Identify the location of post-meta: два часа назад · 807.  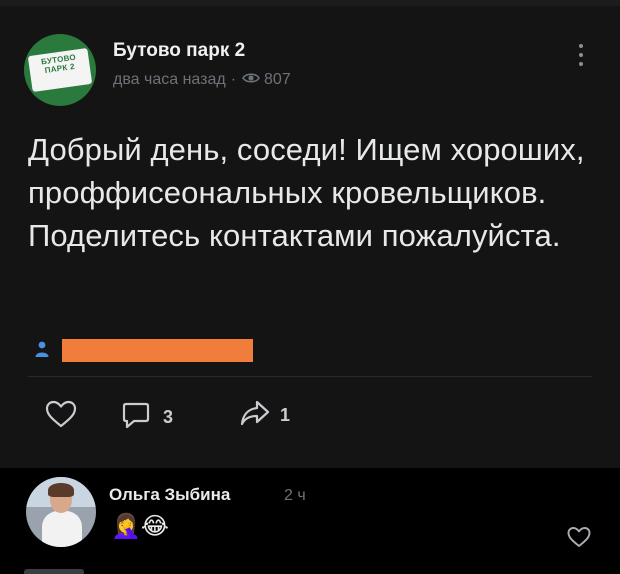
(202, 80).